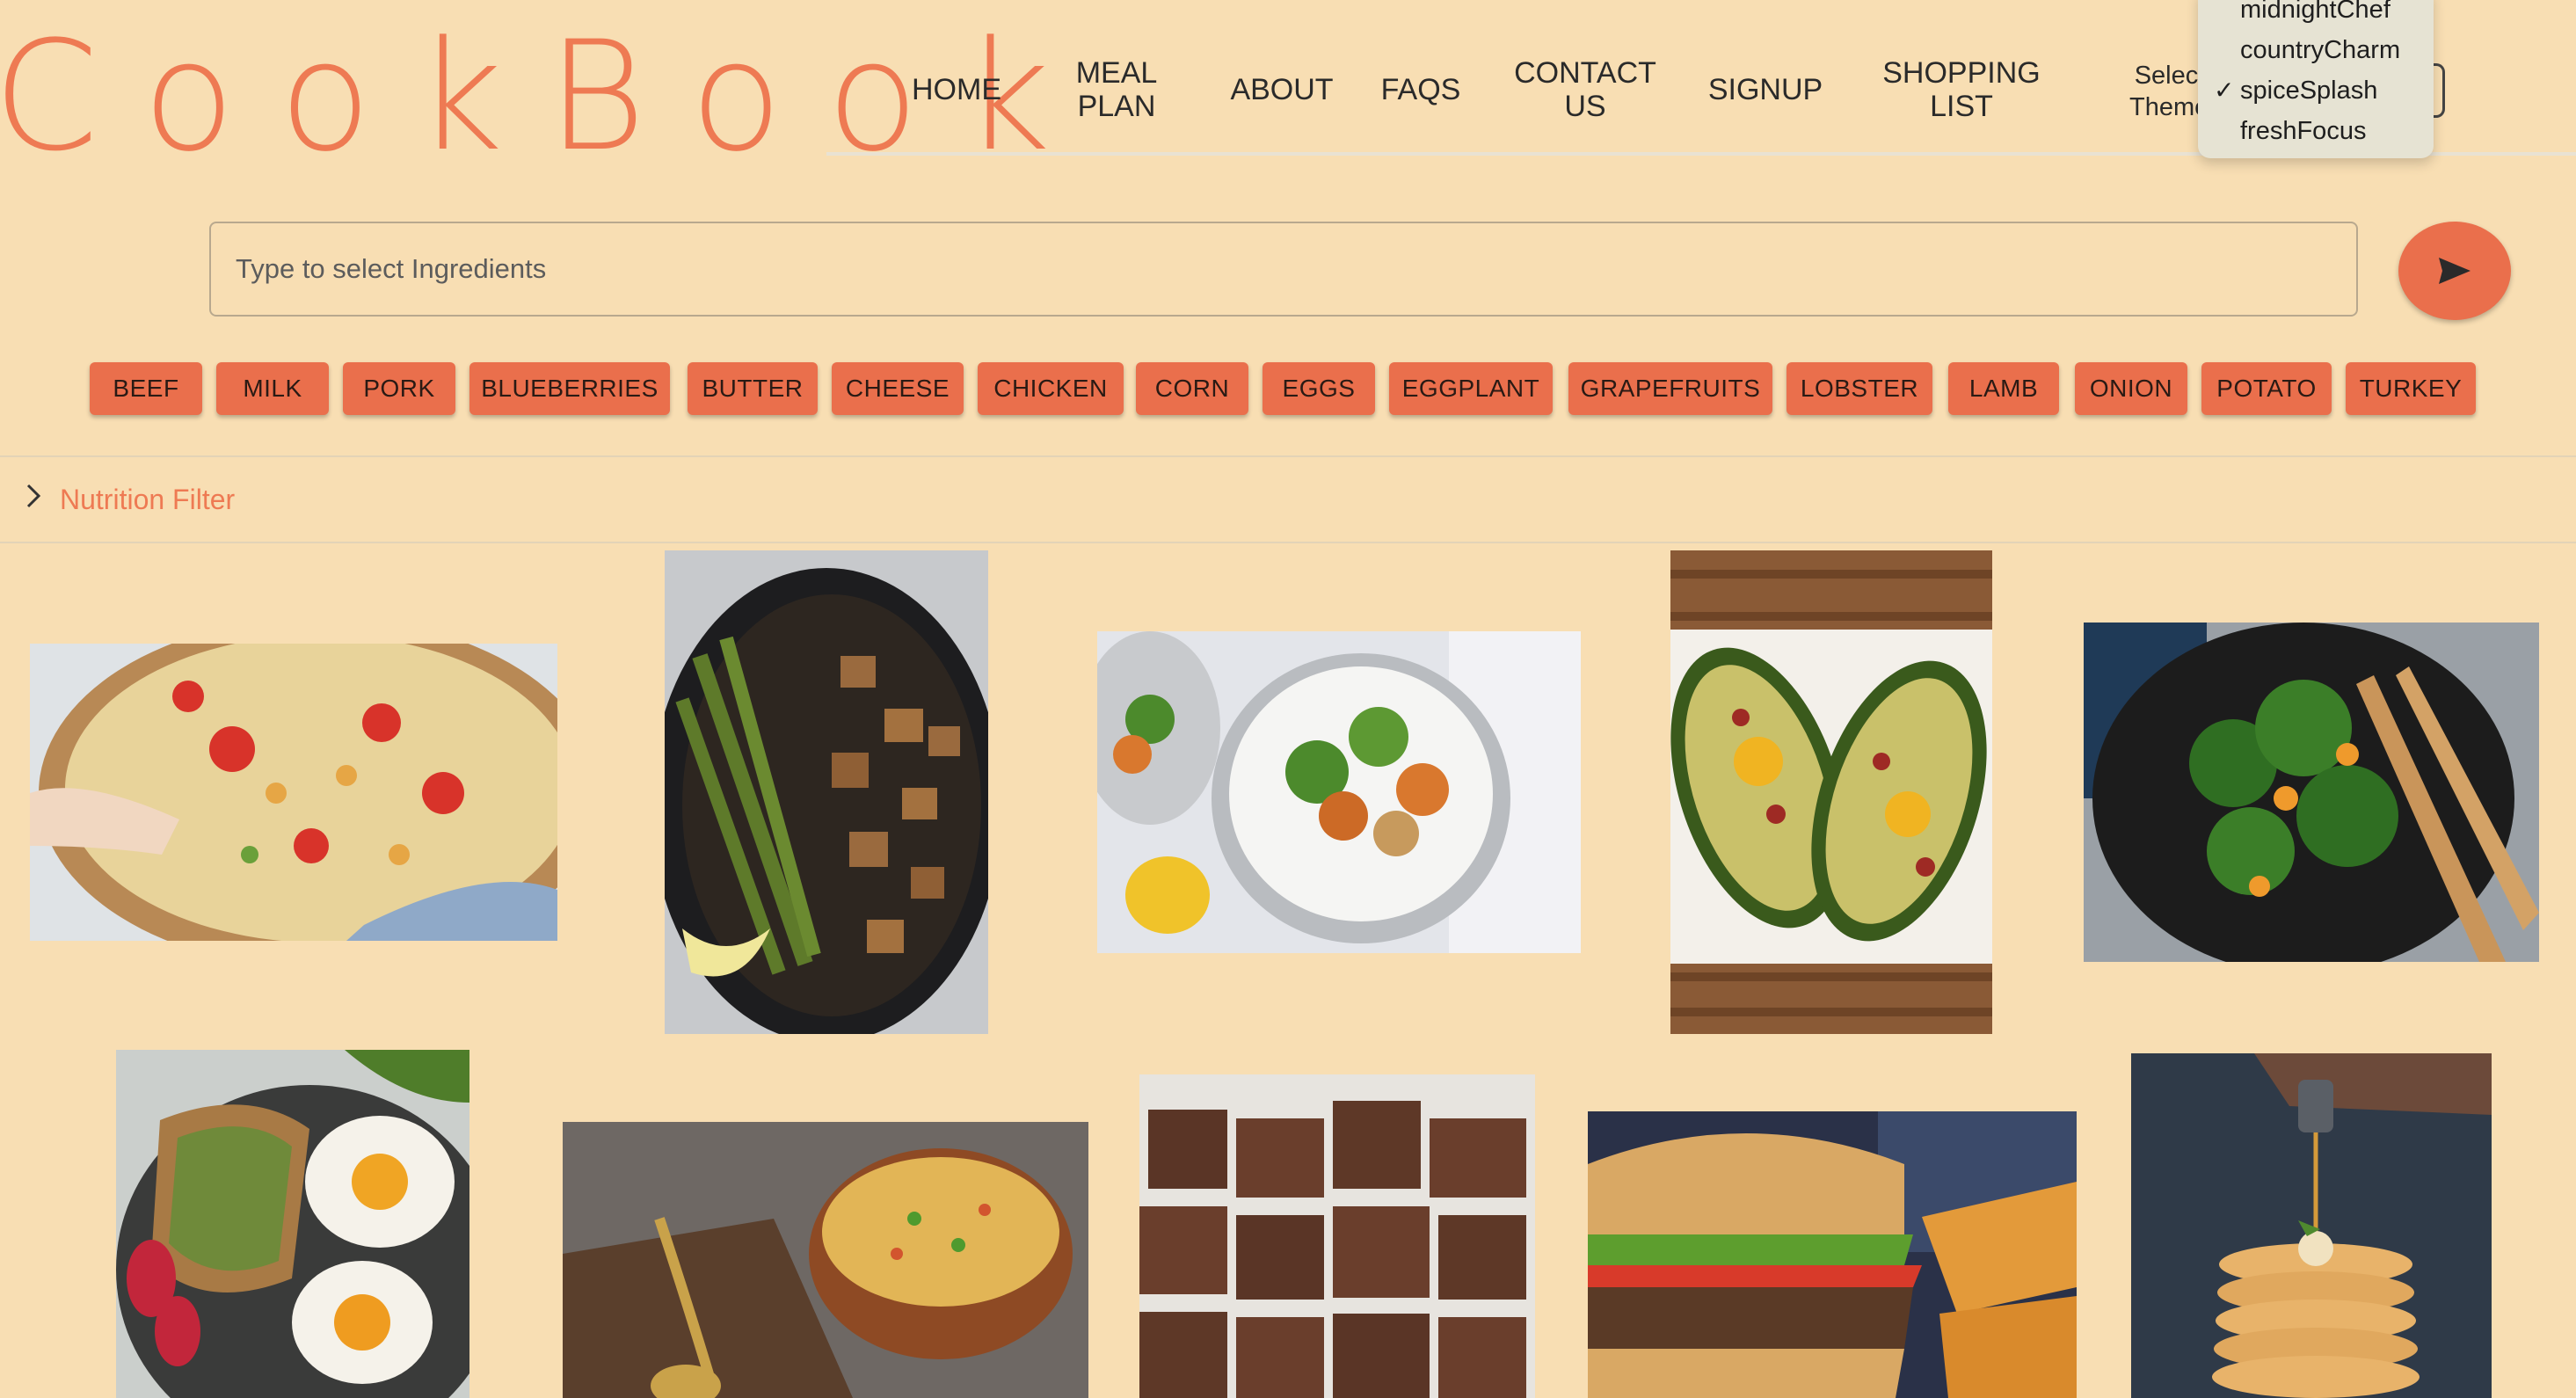 Image resolution: width=2576 pixels, height=1398 pixels. What do you see at coordinates (753, 388) in the screenshot?
I see `ingredient-chip-butter: BUTTER` at bounding box center [753, 388].